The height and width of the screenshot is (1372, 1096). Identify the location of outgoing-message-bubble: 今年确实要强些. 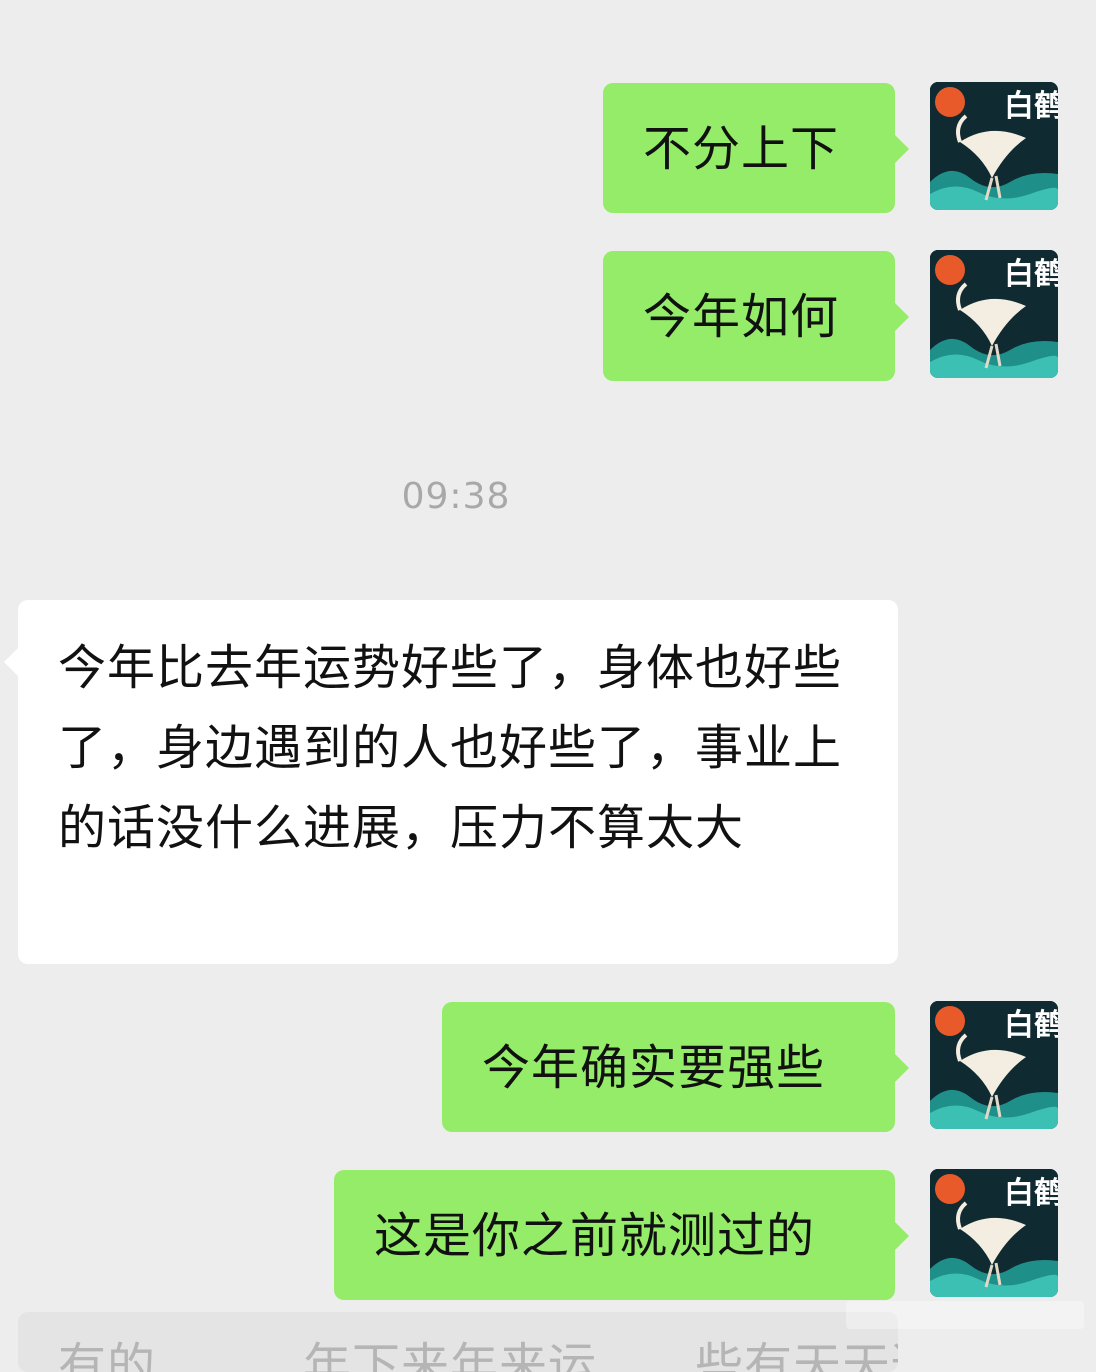
(675, 1067).